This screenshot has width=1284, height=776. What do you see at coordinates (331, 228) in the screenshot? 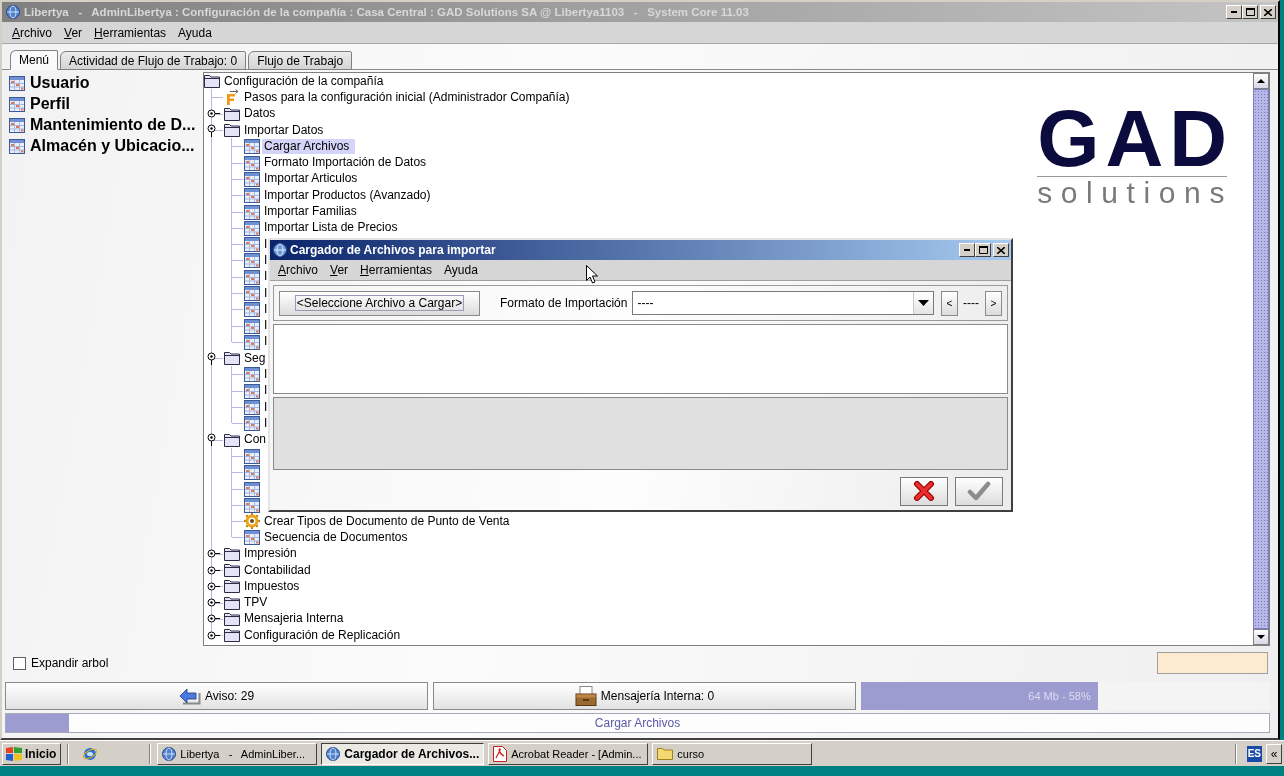
I see `tree-item: Importar Lista de Precios` at bounding box center [331, 228].